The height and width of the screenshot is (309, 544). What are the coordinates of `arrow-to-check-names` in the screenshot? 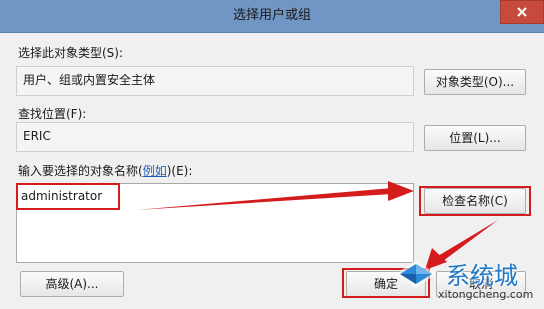 It's located at (275, 195).